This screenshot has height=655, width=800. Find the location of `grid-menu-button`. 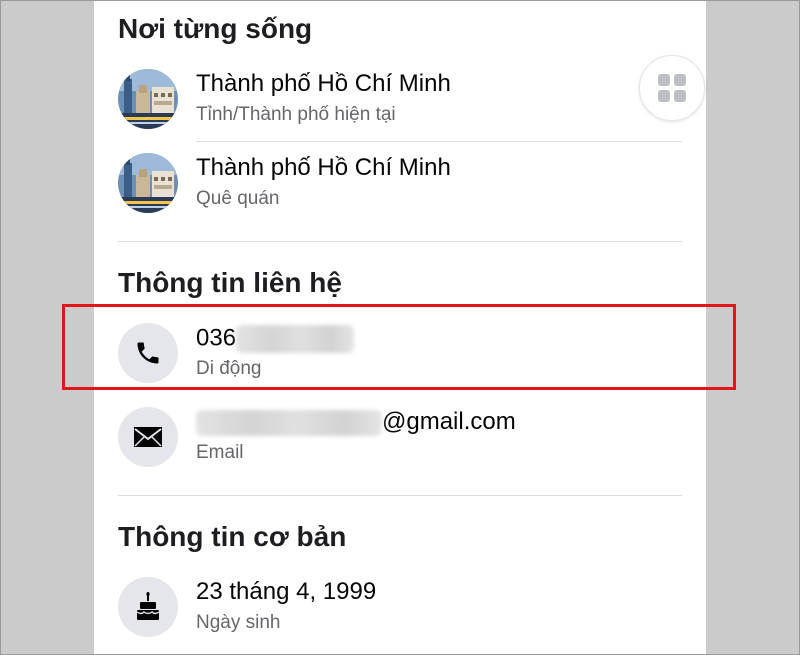

grid-menu-button is located at coordinates (672, 88).